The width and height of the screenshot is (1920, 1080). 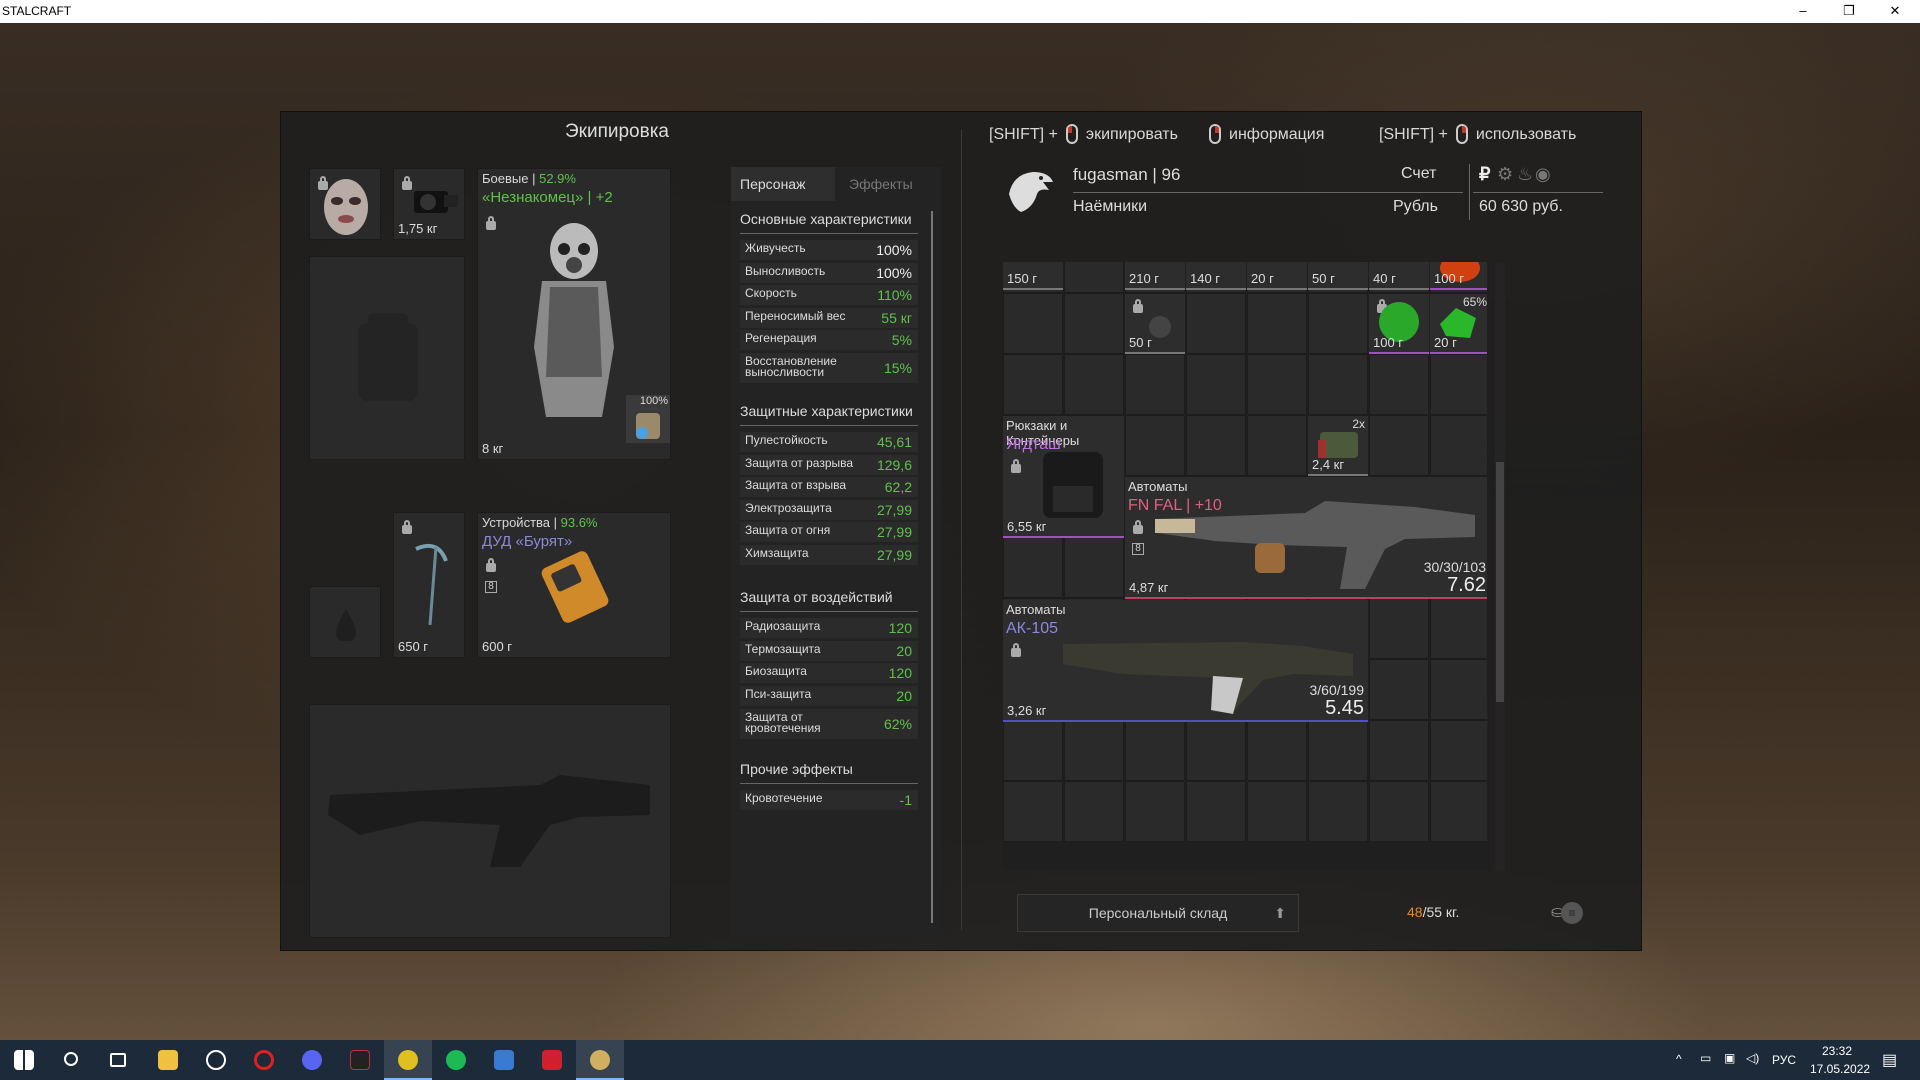 I want to click on tab-effects: Эффекты, so click(x=888, y=184).